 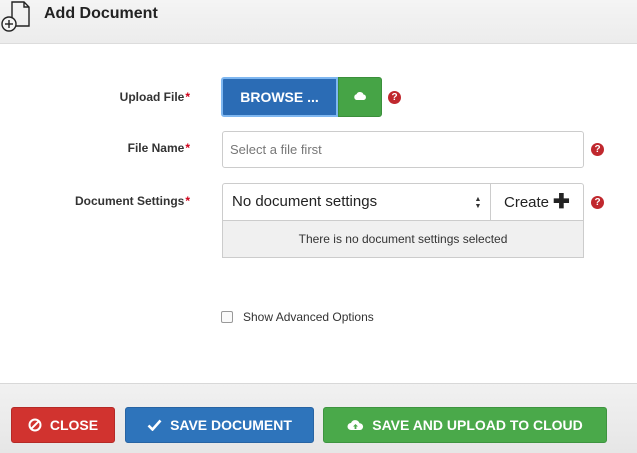 I want to click on upload-file-label-text: Upload File, so click(x=152, y=97).